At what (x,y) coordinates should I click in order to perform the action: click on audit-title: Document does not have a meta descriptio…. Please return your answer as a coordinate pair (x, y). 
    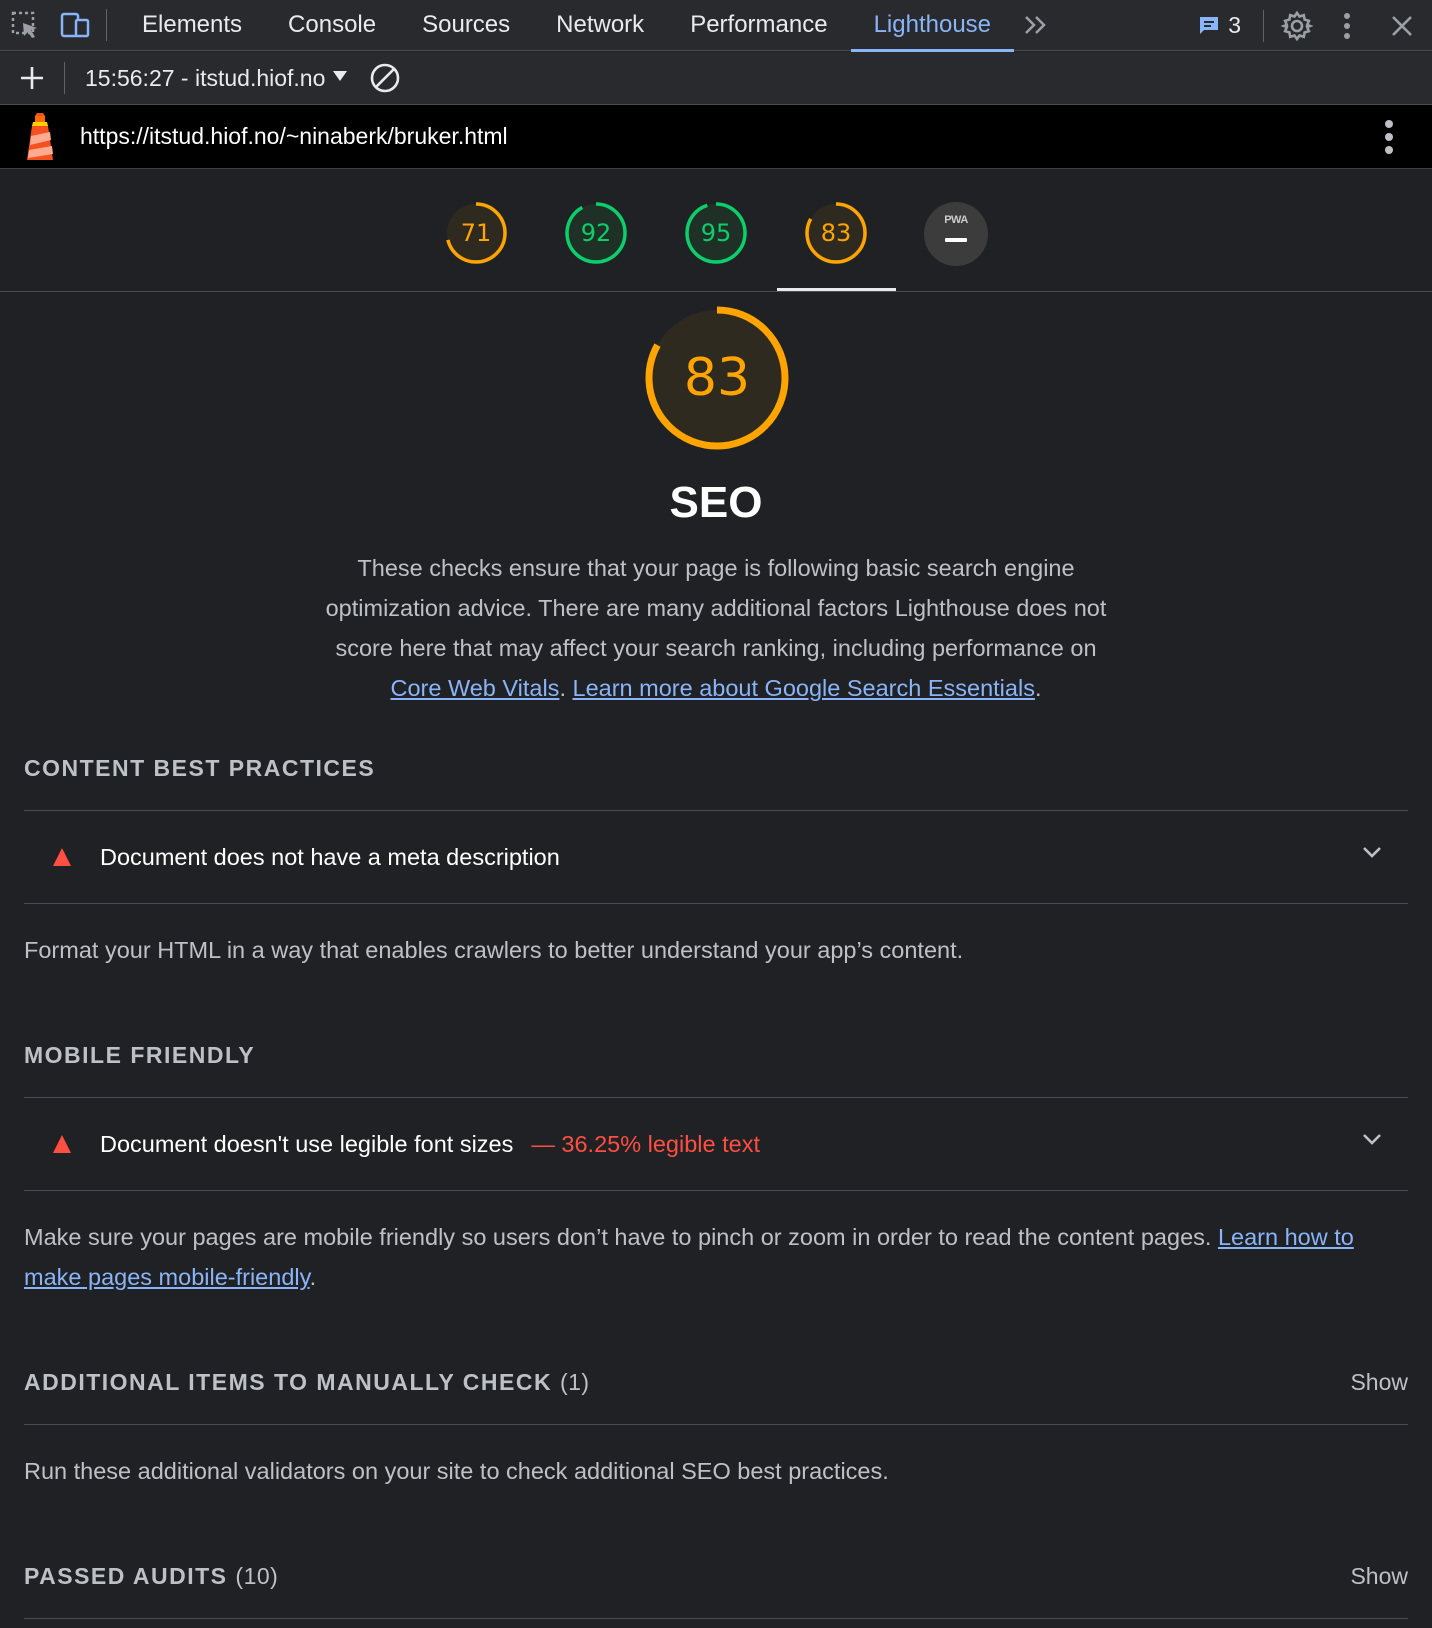
    Looking at the image, I should click on (330, 856).